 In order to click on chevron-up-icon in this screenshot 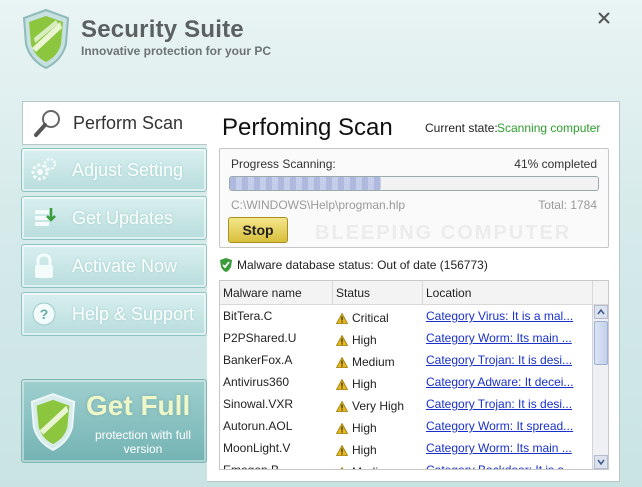, I will do `click(601, 312)`.